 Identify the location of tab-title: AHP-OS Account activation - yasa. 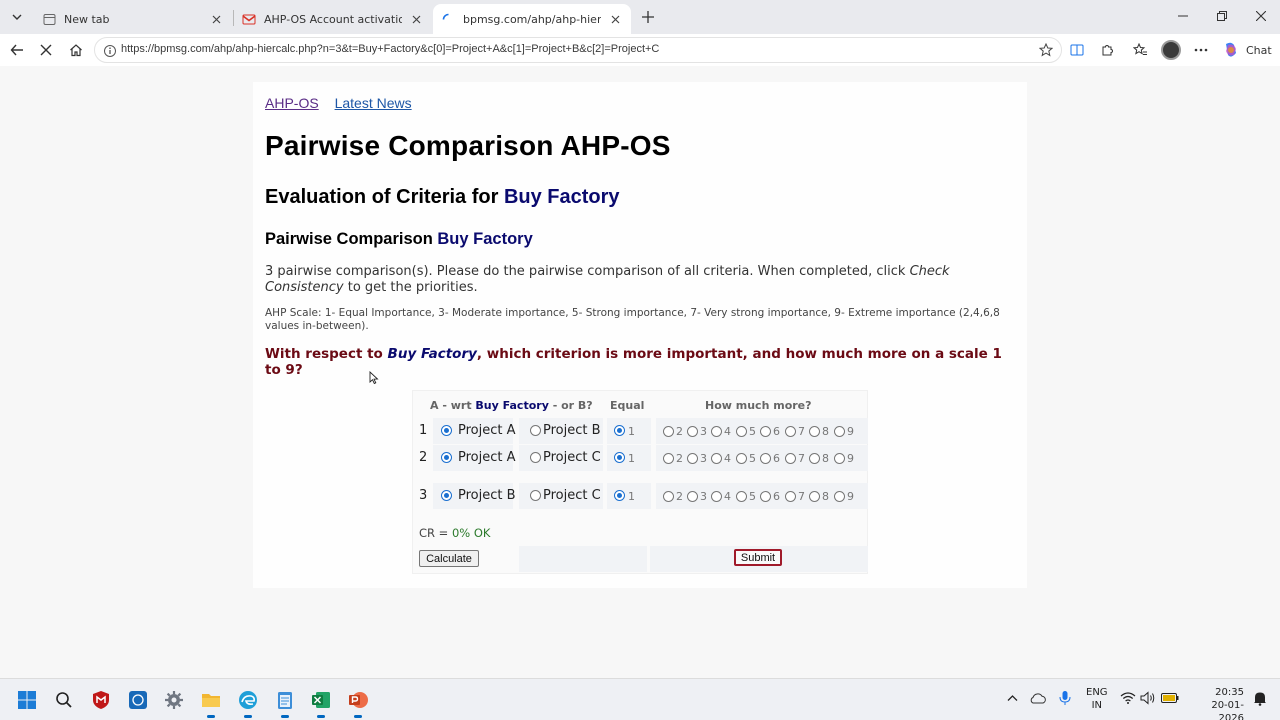
(333, 19).